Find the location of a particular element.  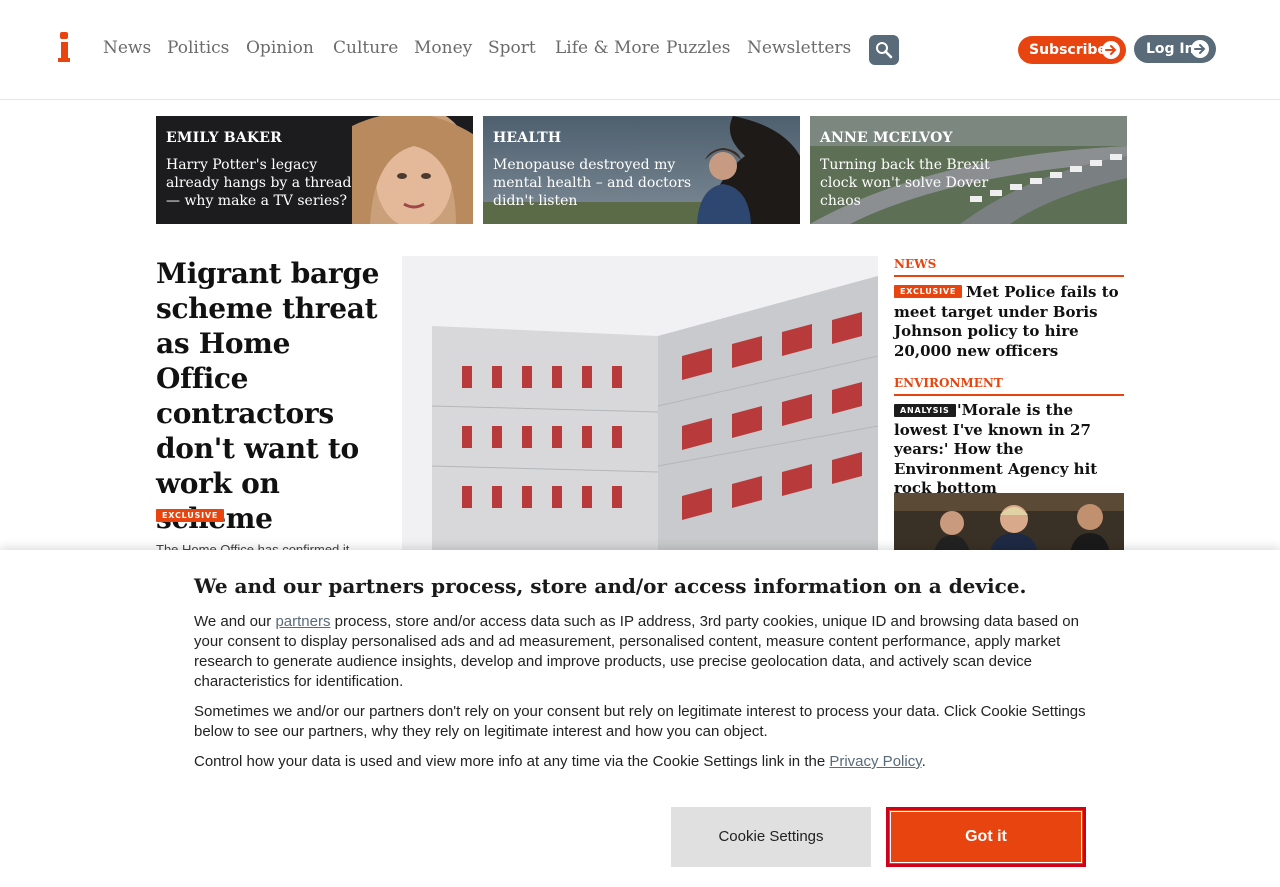

consent-text: We and our is located at coordinates (235, 621).